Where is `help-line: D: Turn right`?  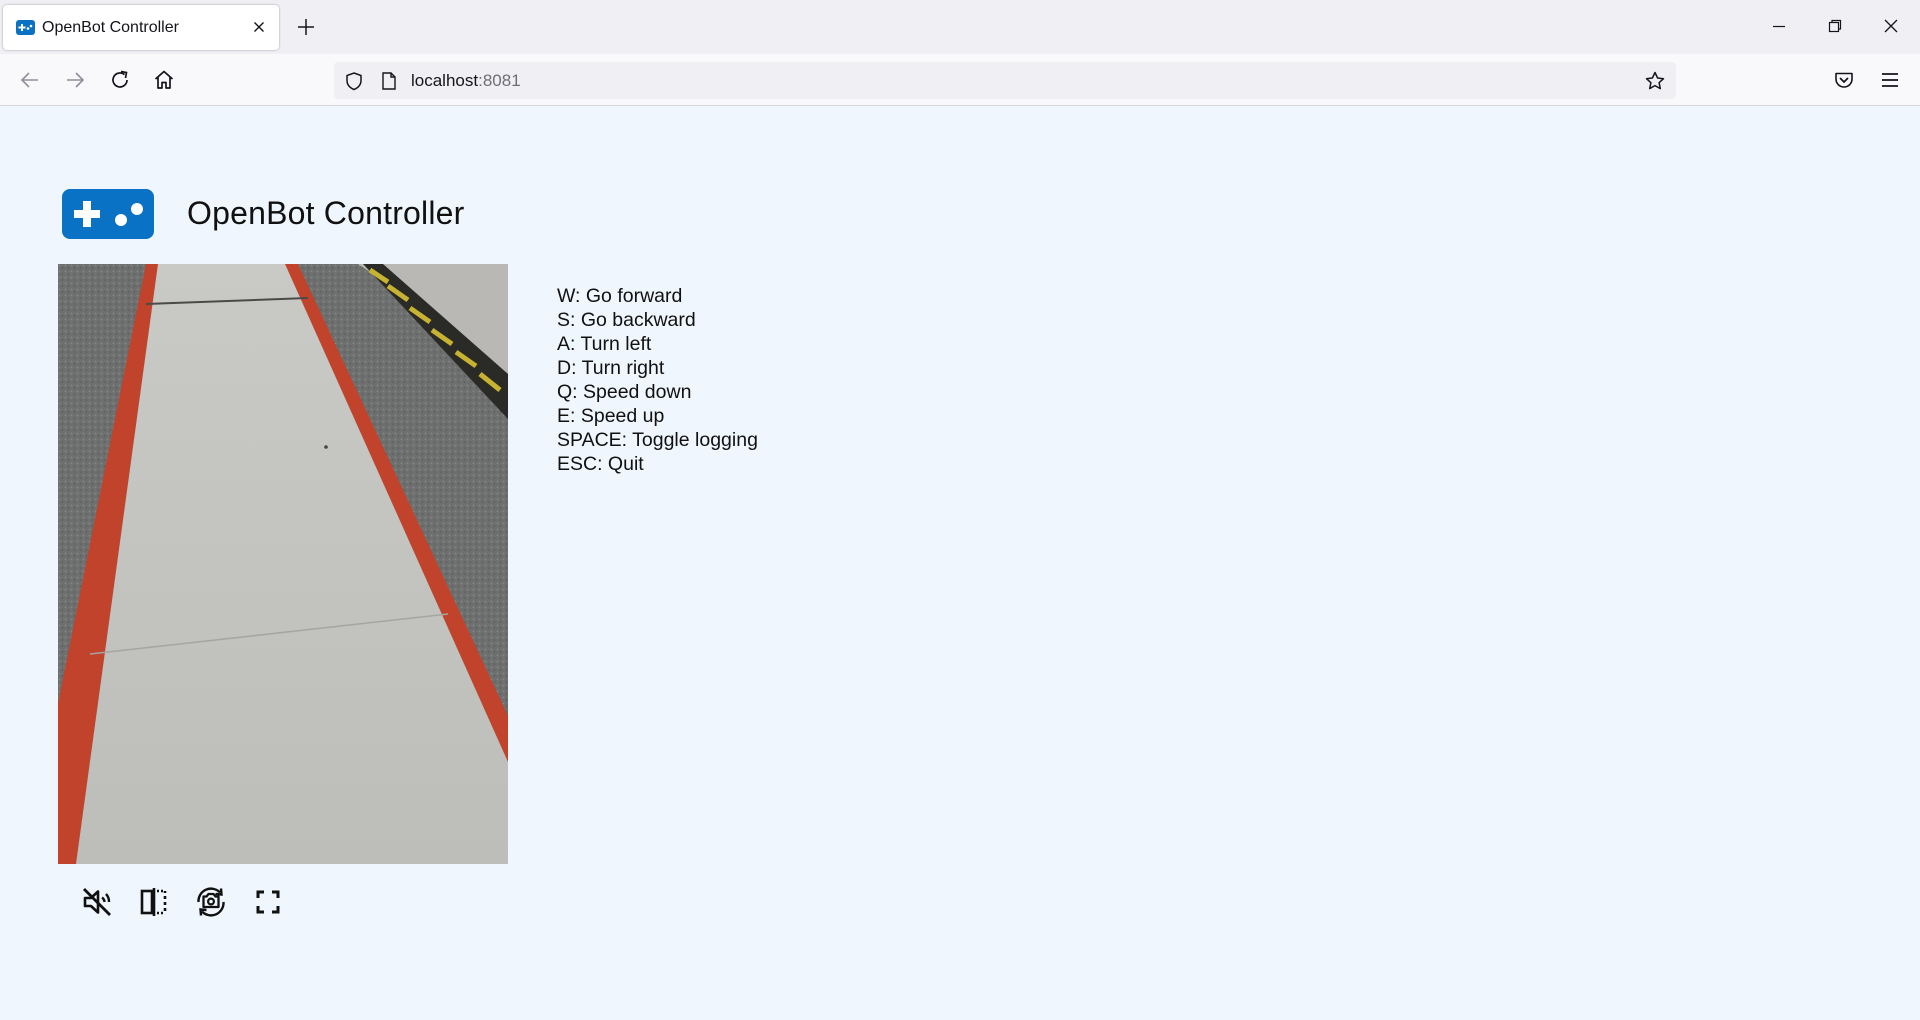
help-line: D: Turn right is located at coordinates (611, 368).